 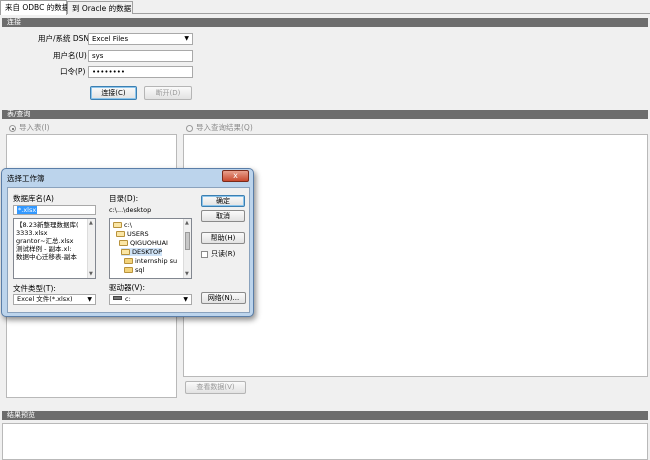 What do you see at coordinates (70, 55) in the screenshot?
I see `username-label: 用户名(U)` at bounding box center [70, 55].